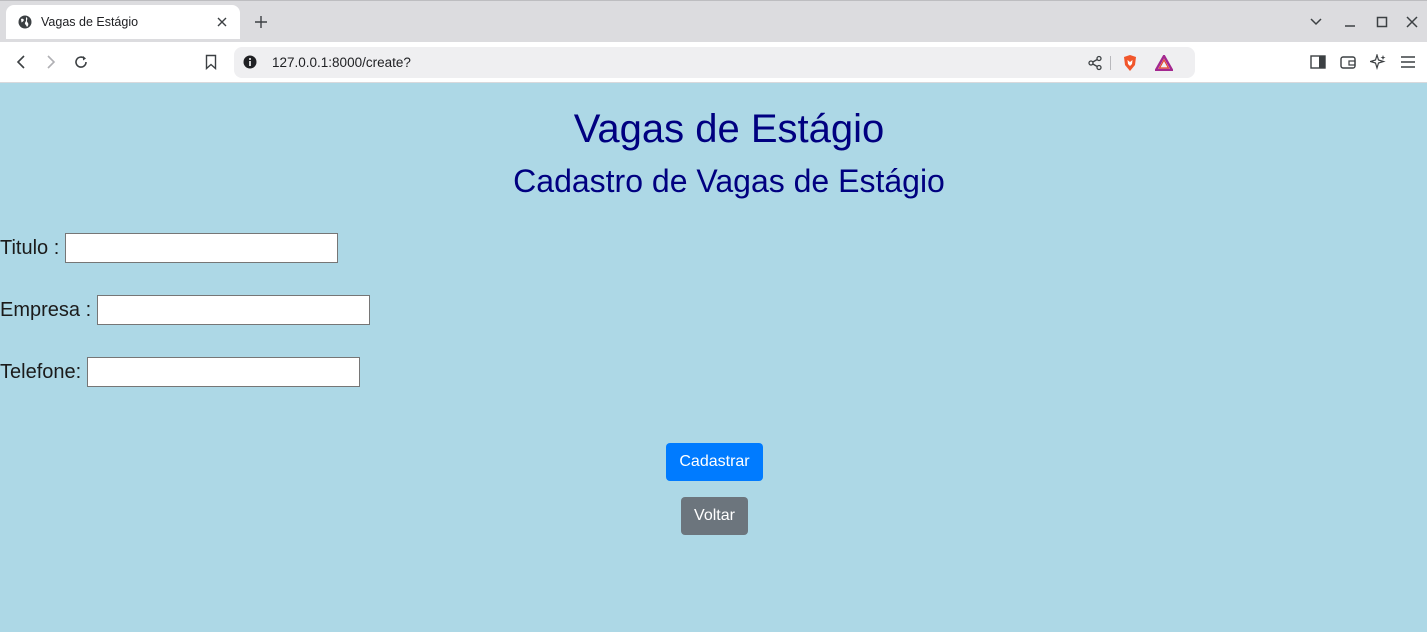  Describe the element at coordinates (1110, 63) in the screenshot. I see `omnibox-divider` at that location.